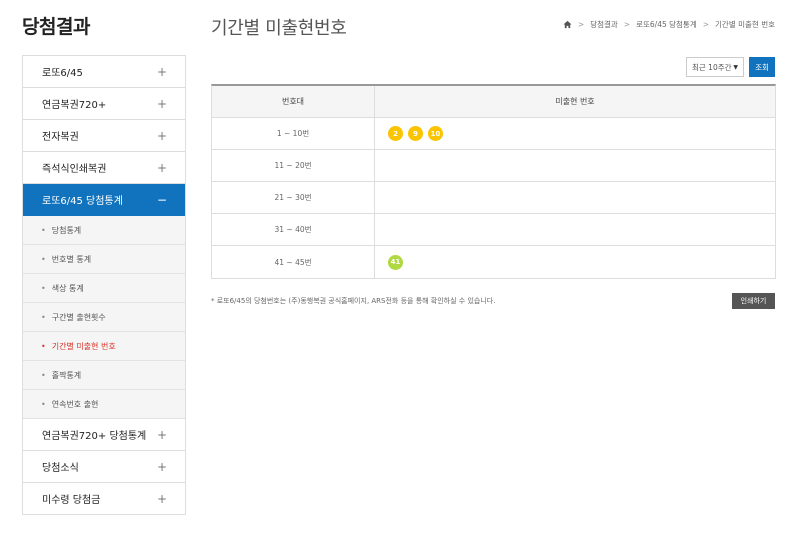 The image size is (800, 535). Describe the element at coordinates (435, 133) in the screenshot. I see `lotto-ball: 10` at that location.